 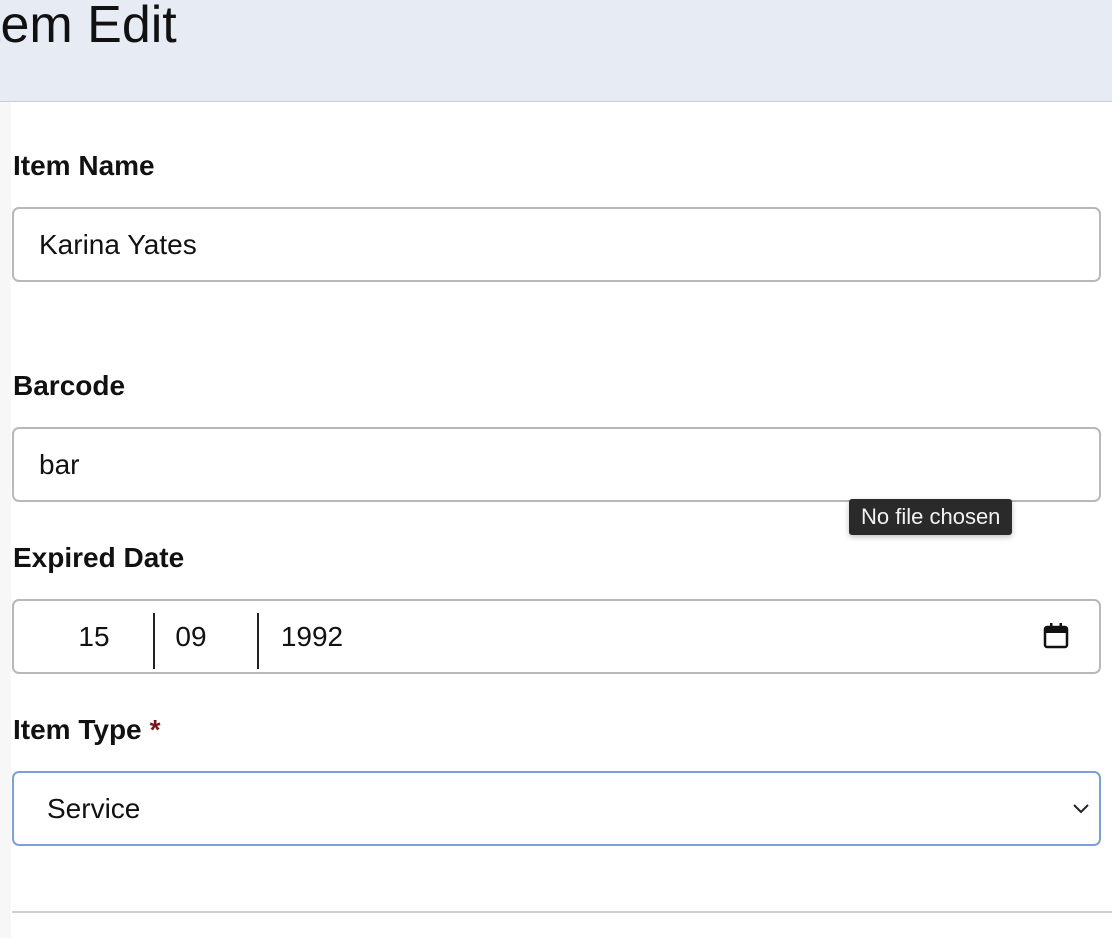 I want to click on page-header: tem Edit, so click(x=556, y=51).